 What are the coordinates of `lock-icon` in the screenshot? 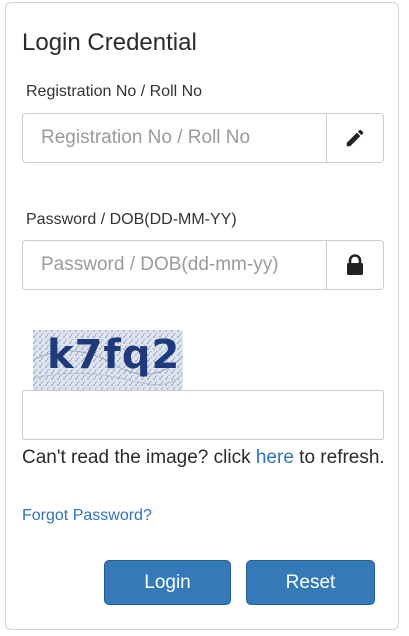 It's located at (355, 264).